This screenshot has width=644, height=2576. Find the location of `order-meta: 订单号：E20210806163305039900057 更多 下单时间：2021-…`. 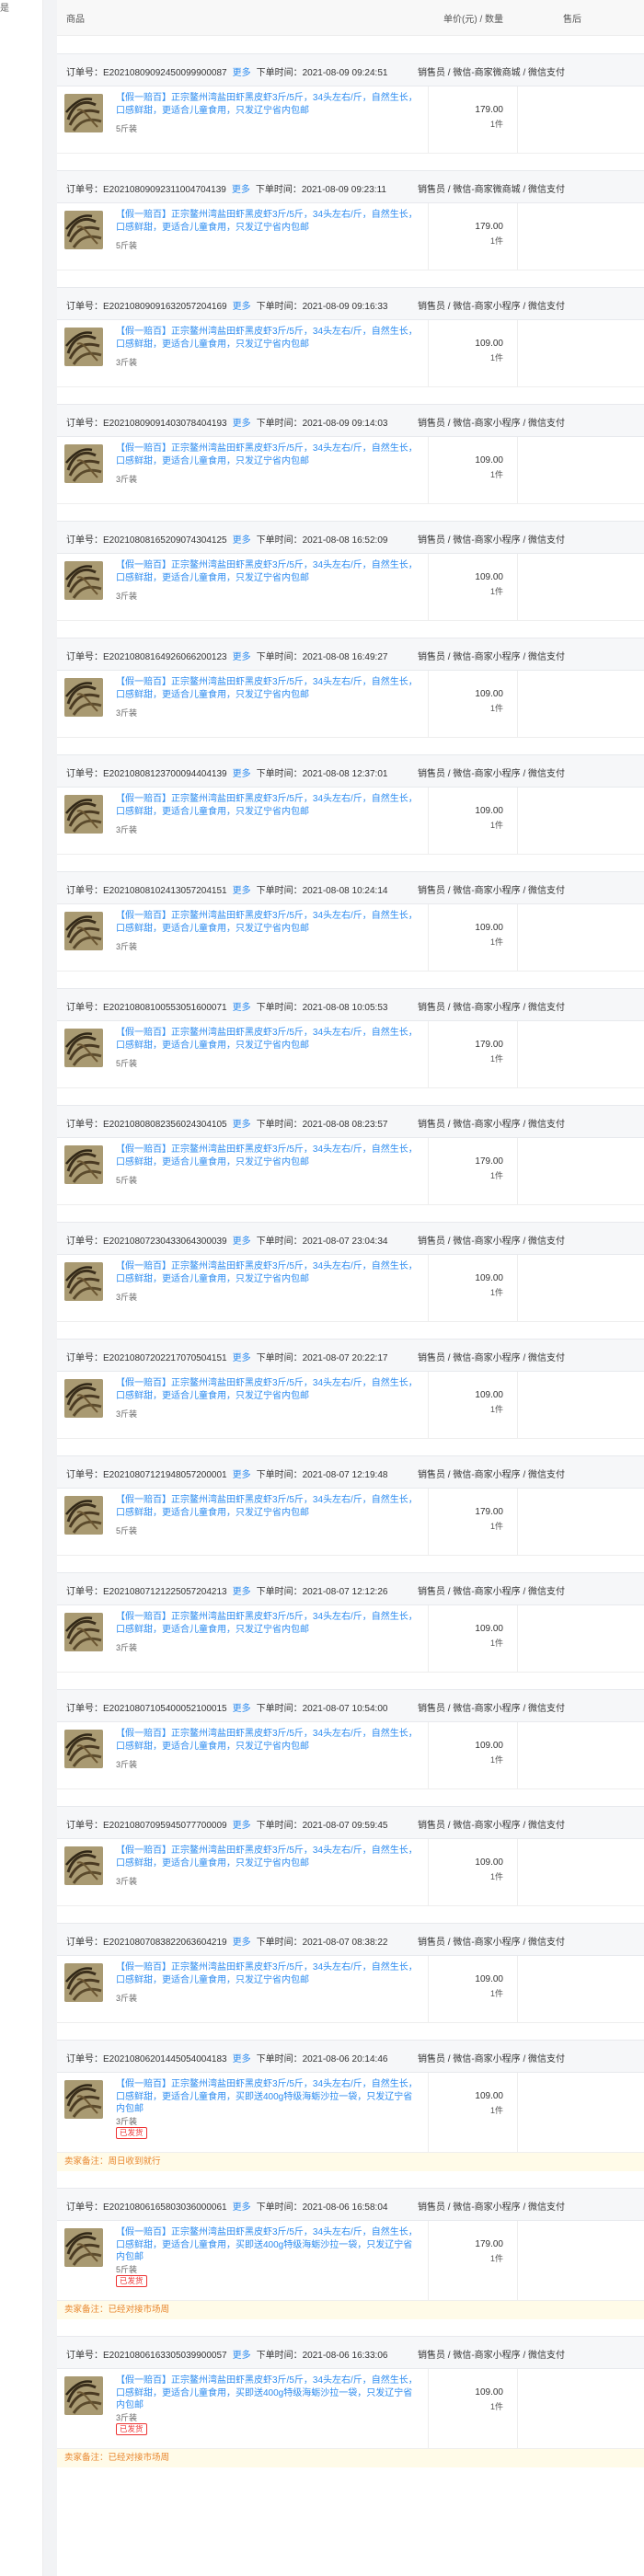

order-meta: 订单号：E20210806163305039900057 更多 下单时间：2021-… is located at coordinates (226, 2354).